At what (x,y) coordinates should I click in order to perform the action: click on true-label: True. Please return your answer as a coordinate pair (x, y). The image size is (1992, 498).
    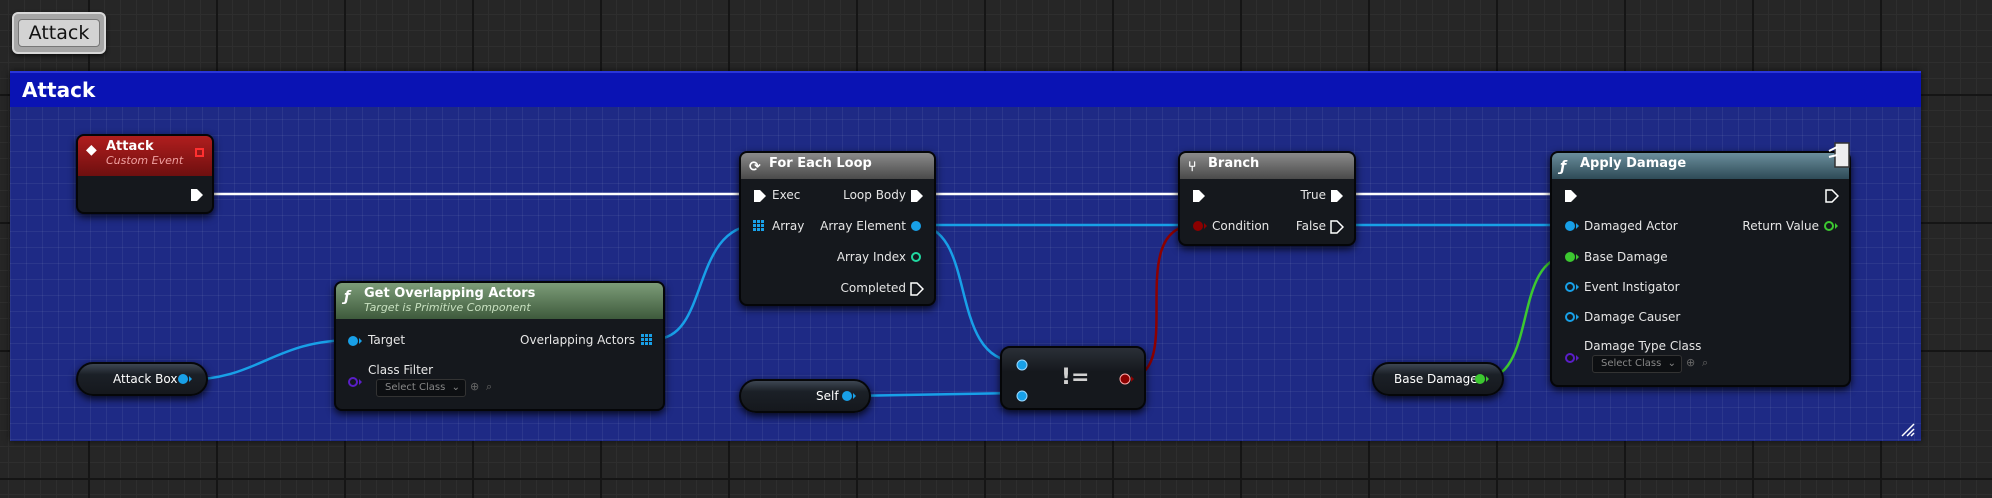
    Looking at the image, I should click on (1313, 195).